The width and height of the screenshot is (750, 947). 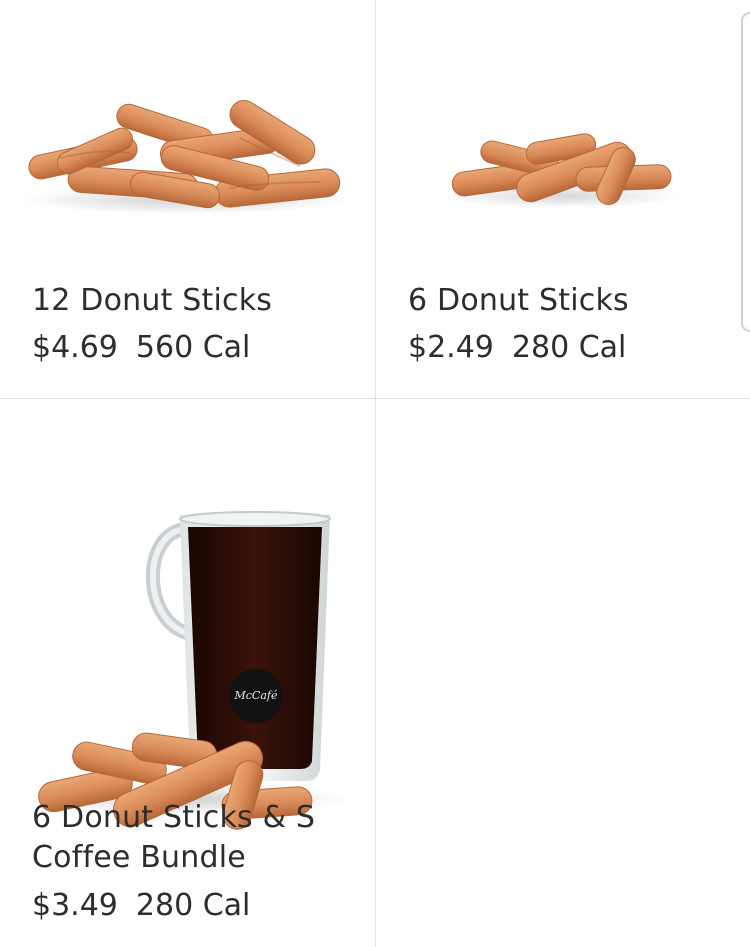 I want to click on item-price-calories: $2.49 280 Cal, so click(x=517, y=348).